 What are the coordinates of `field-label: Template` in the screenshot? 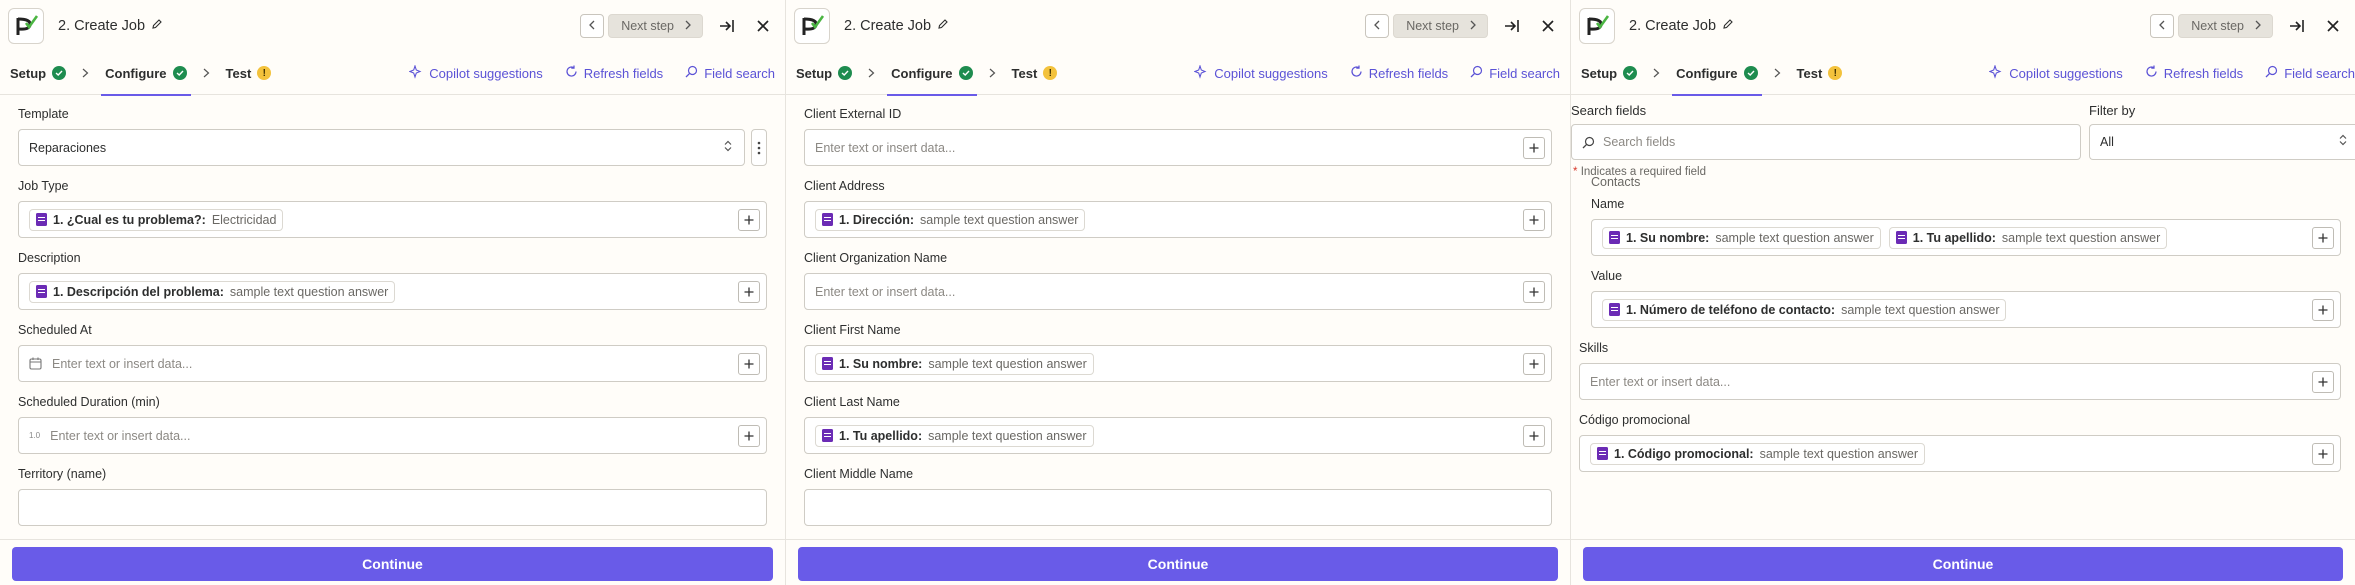 It's located at (43, 114).